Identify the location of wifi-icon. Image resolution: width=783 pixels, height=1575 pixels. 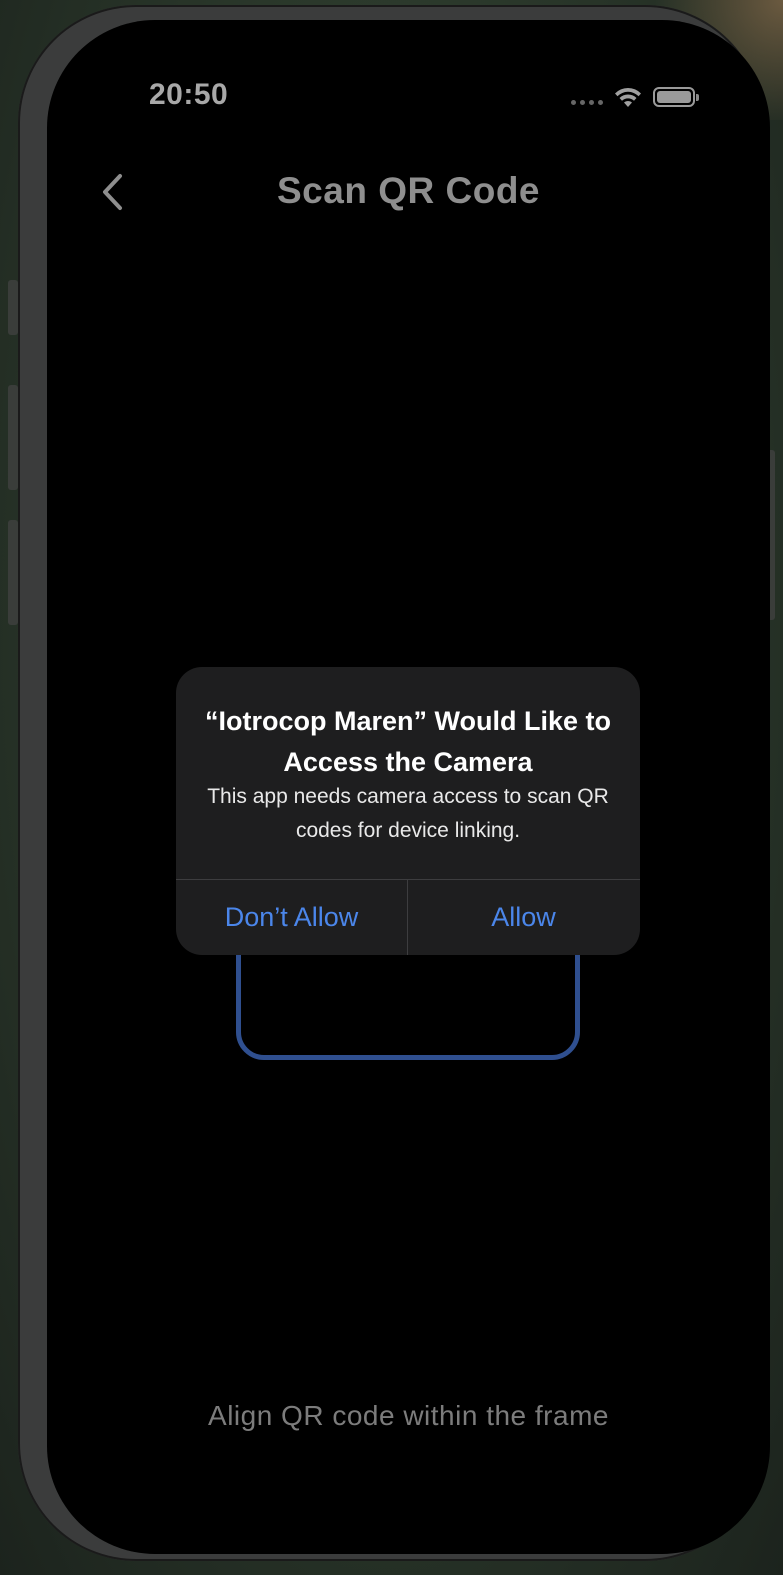
(628, 97).